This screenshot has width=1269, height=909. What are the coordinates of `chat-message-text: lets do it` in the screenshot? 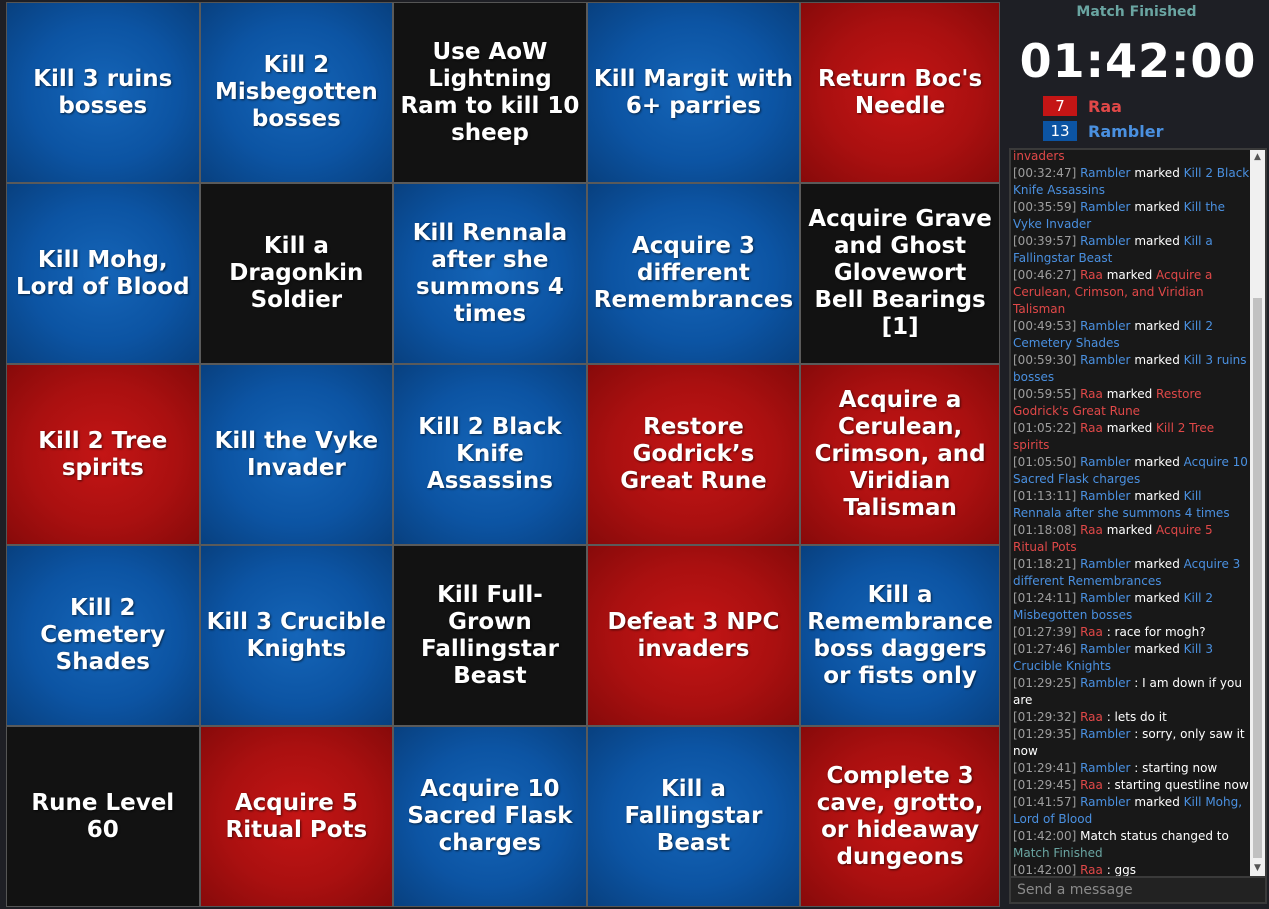 It's located at (1140, 717).